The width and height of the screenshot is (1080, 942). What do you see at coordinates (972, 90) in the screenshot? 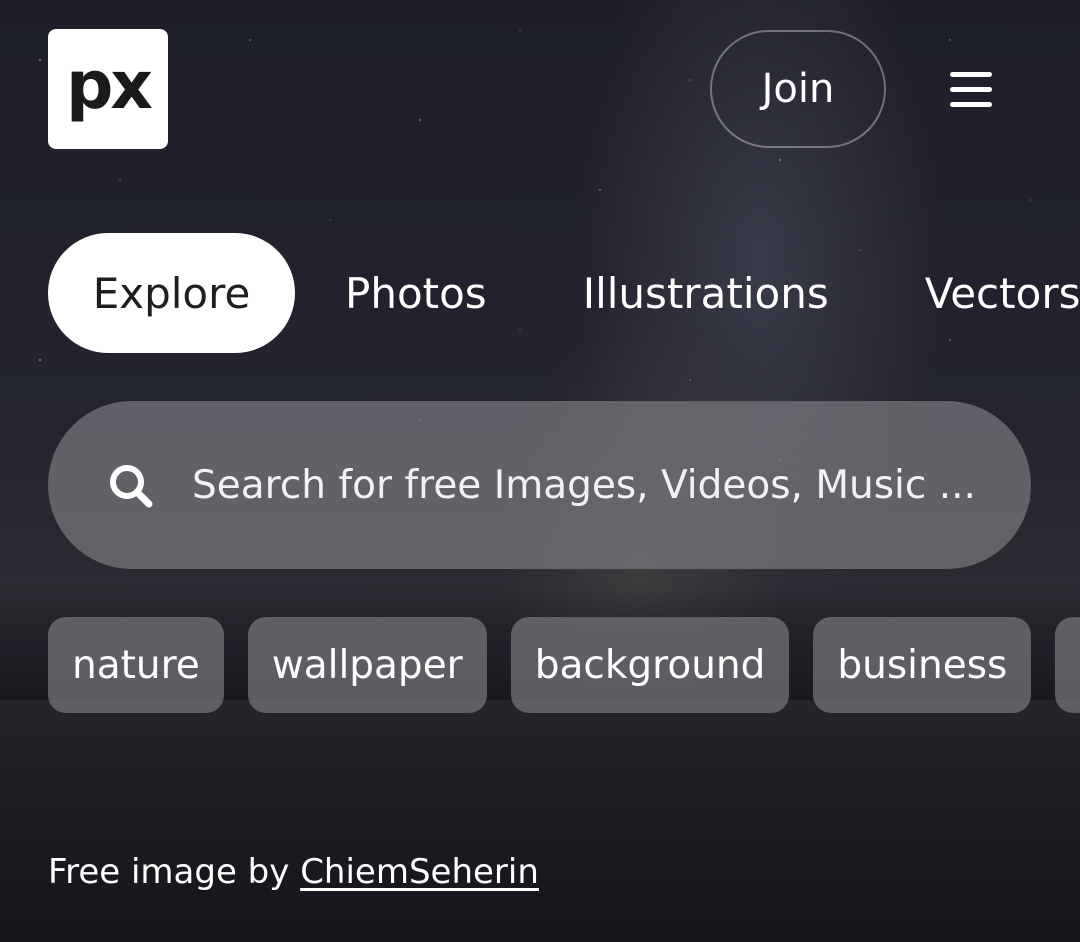
I see `hamburger-menu-icon` at bounding box center [972, 90].